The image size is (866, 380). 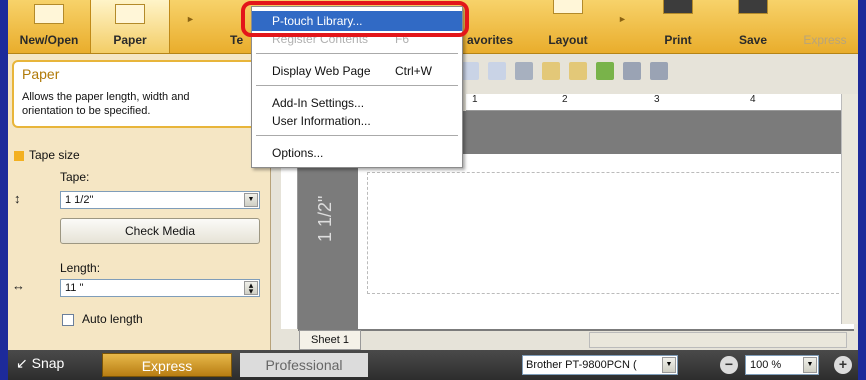 What do you see at coordinates (567, 73) in the screenshot?
I see `edit-toolbar` at bounding box center [567, 73].